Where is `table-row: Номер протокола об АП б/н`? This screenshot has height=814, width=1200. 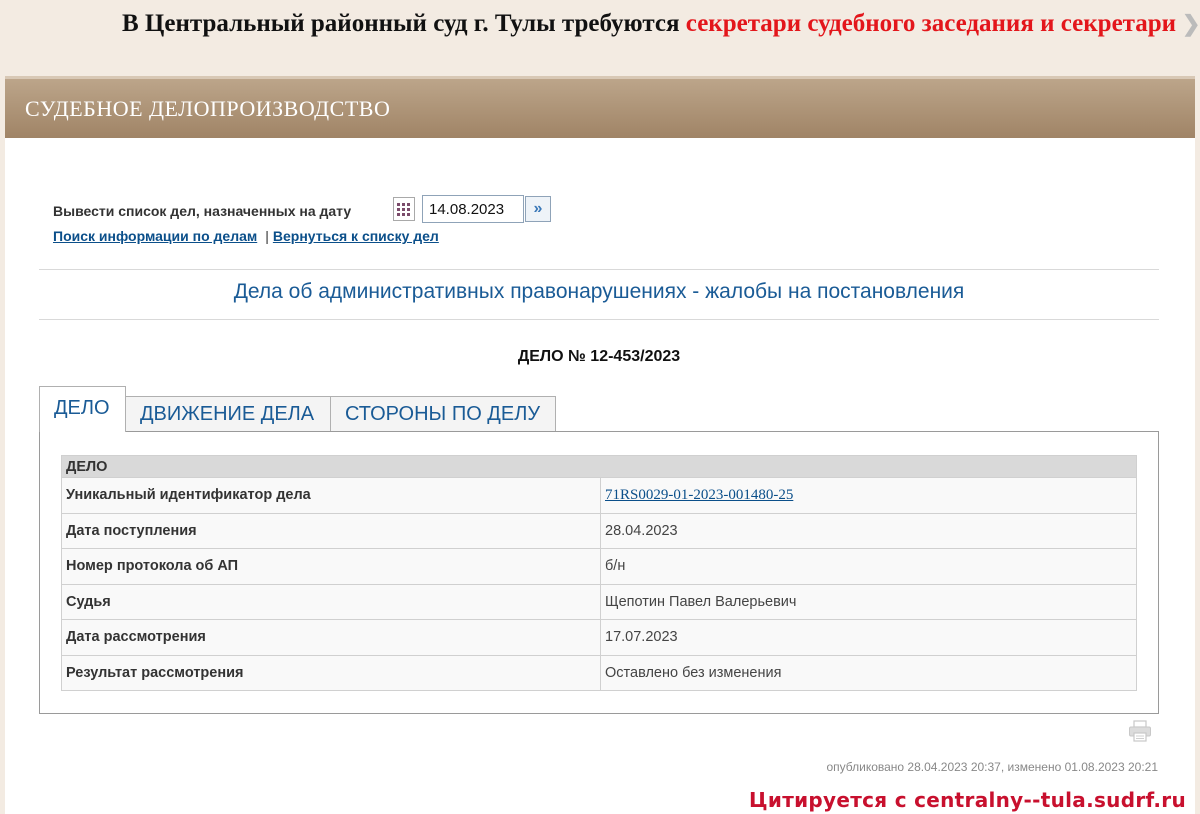
table-row: Номер протокола об АП б/н is located at coordinates (599, 566).